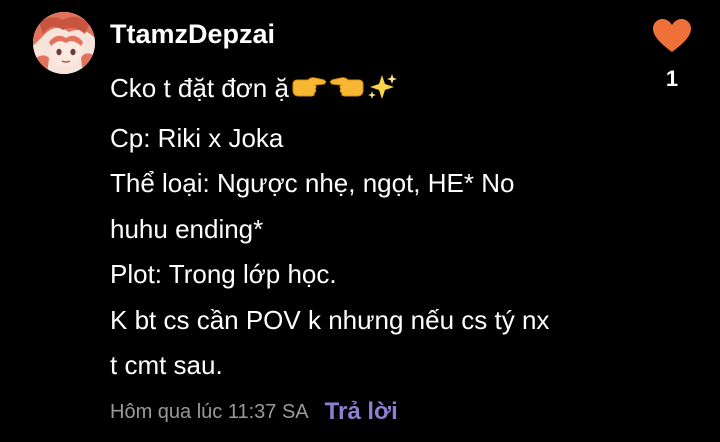 The width and height of the screenshot is (720, 442). Describe the element at coordinates (312, 183) in the screenshot. I see `comment-line-3: Thể loại: Ngược nhẹ, ngọt, HE* No` at that location.